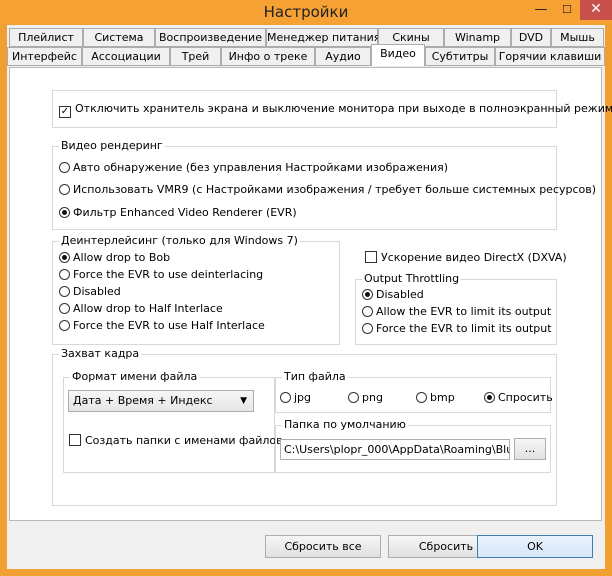 This screenshot has height=576, width=612. What do you see at coordinates (460, 56) in the screenshot?
I see `tab-tabs_row2-6: Субтитры` at bounding box center [460, 56].